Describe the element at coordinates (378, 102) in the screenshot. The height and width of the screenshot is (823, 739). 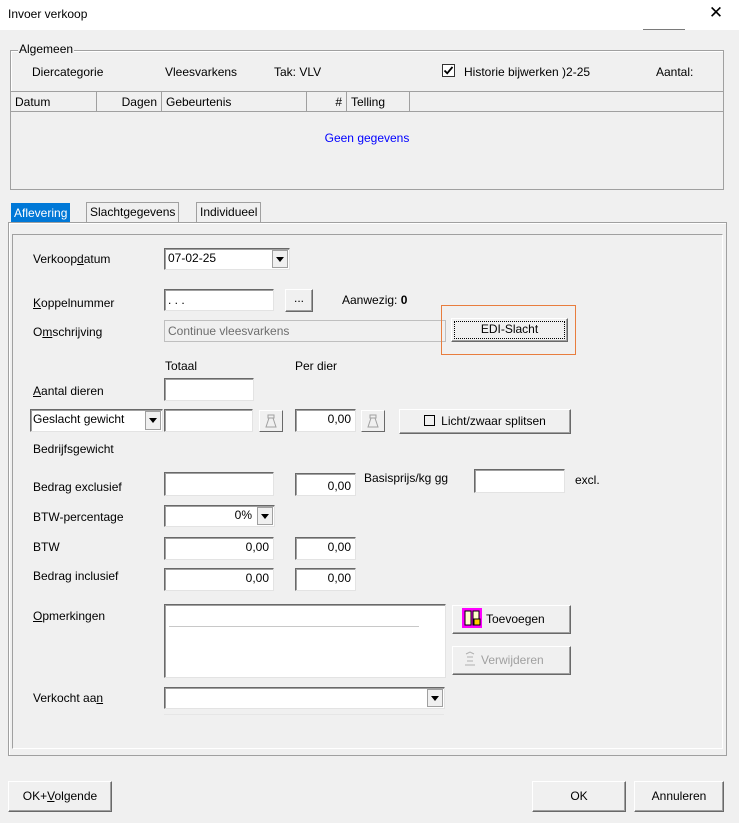
I see `column-header-telling: Telling` at that location.